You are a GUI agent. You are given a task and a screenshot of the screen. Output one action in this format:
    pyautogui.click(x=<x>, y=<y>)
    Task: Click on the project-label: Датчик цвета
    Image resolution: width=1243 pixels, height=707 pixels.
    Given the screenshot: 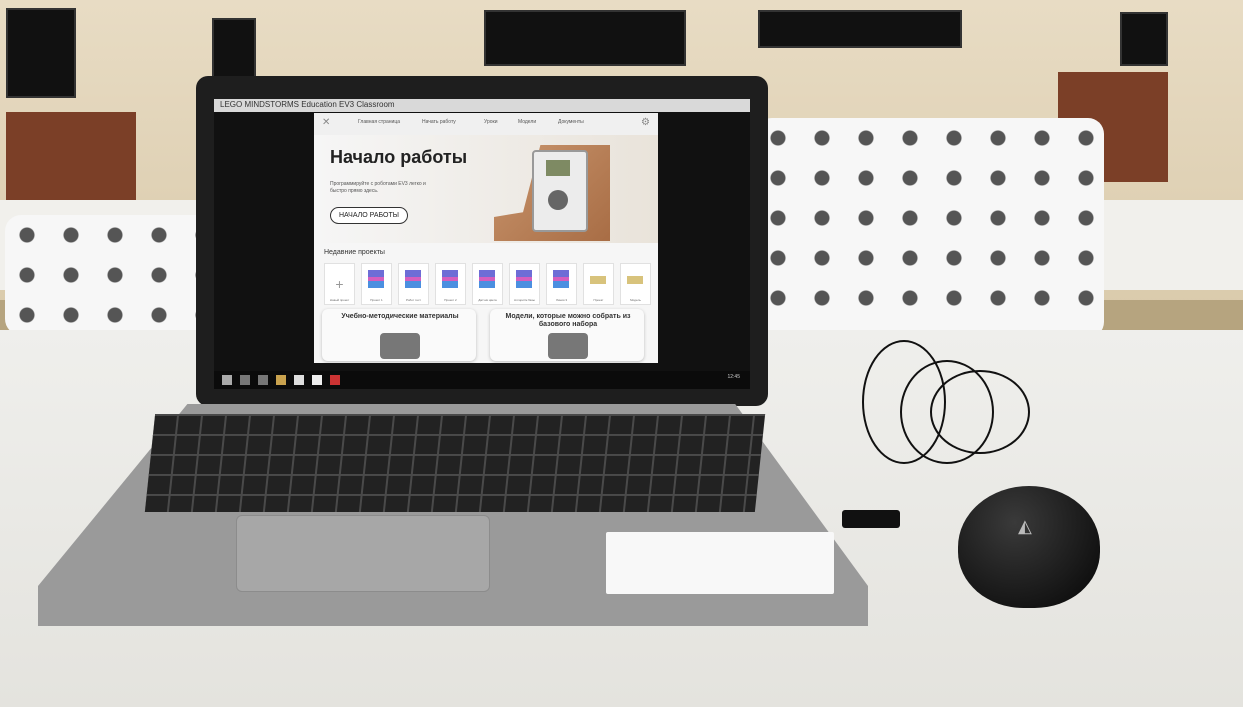 What is the action you would take?
    pyautogui.click(x=487, y=300)
    